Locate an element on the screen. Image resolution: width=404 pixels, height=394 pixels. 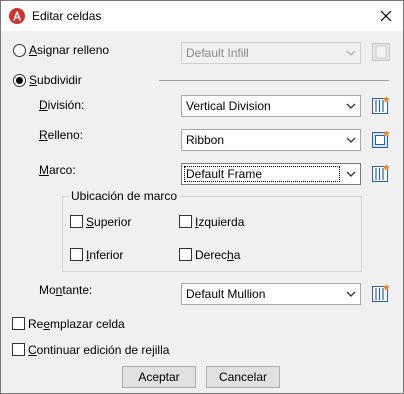
assign-fill-select: Default Infill is located at coordinates (271, 53).